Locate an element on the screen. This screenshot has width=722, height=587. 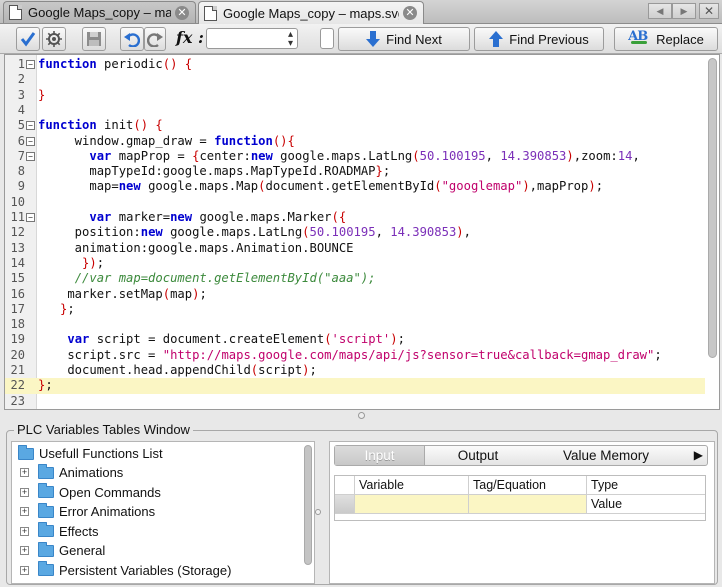
replace-button: AB Replace is located at coordinates (666, 39).